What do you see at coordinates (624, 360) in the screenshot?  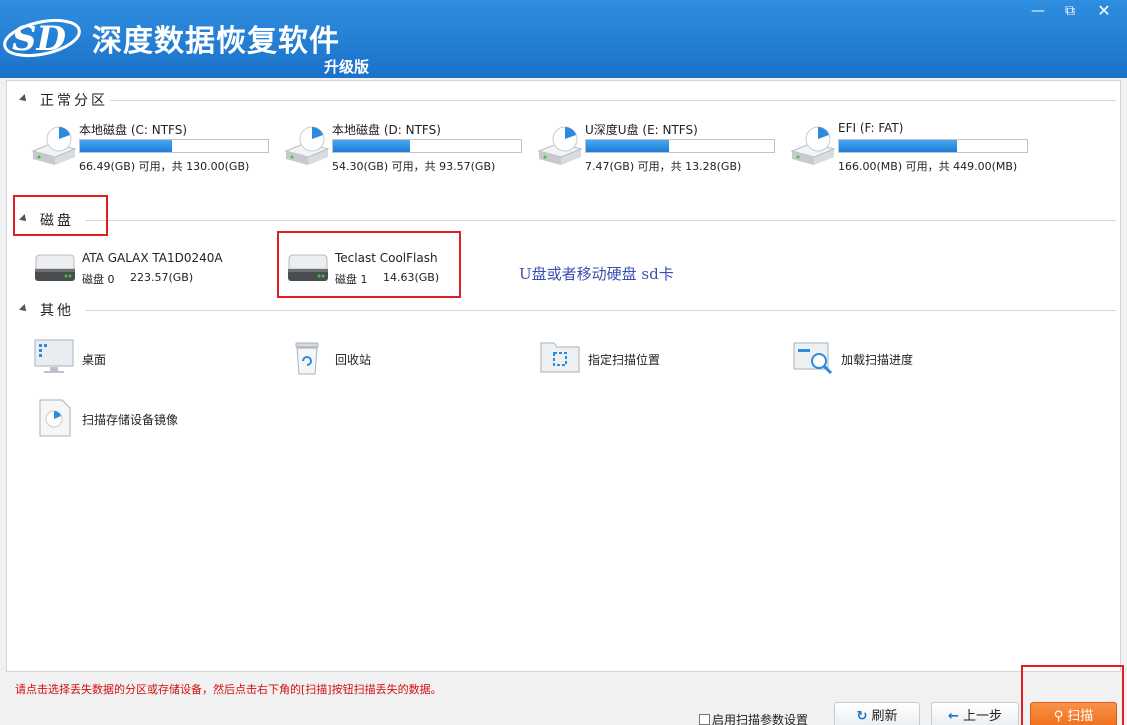 I see `other-label: 指定扫描位置` at bounding box center [624, 360].